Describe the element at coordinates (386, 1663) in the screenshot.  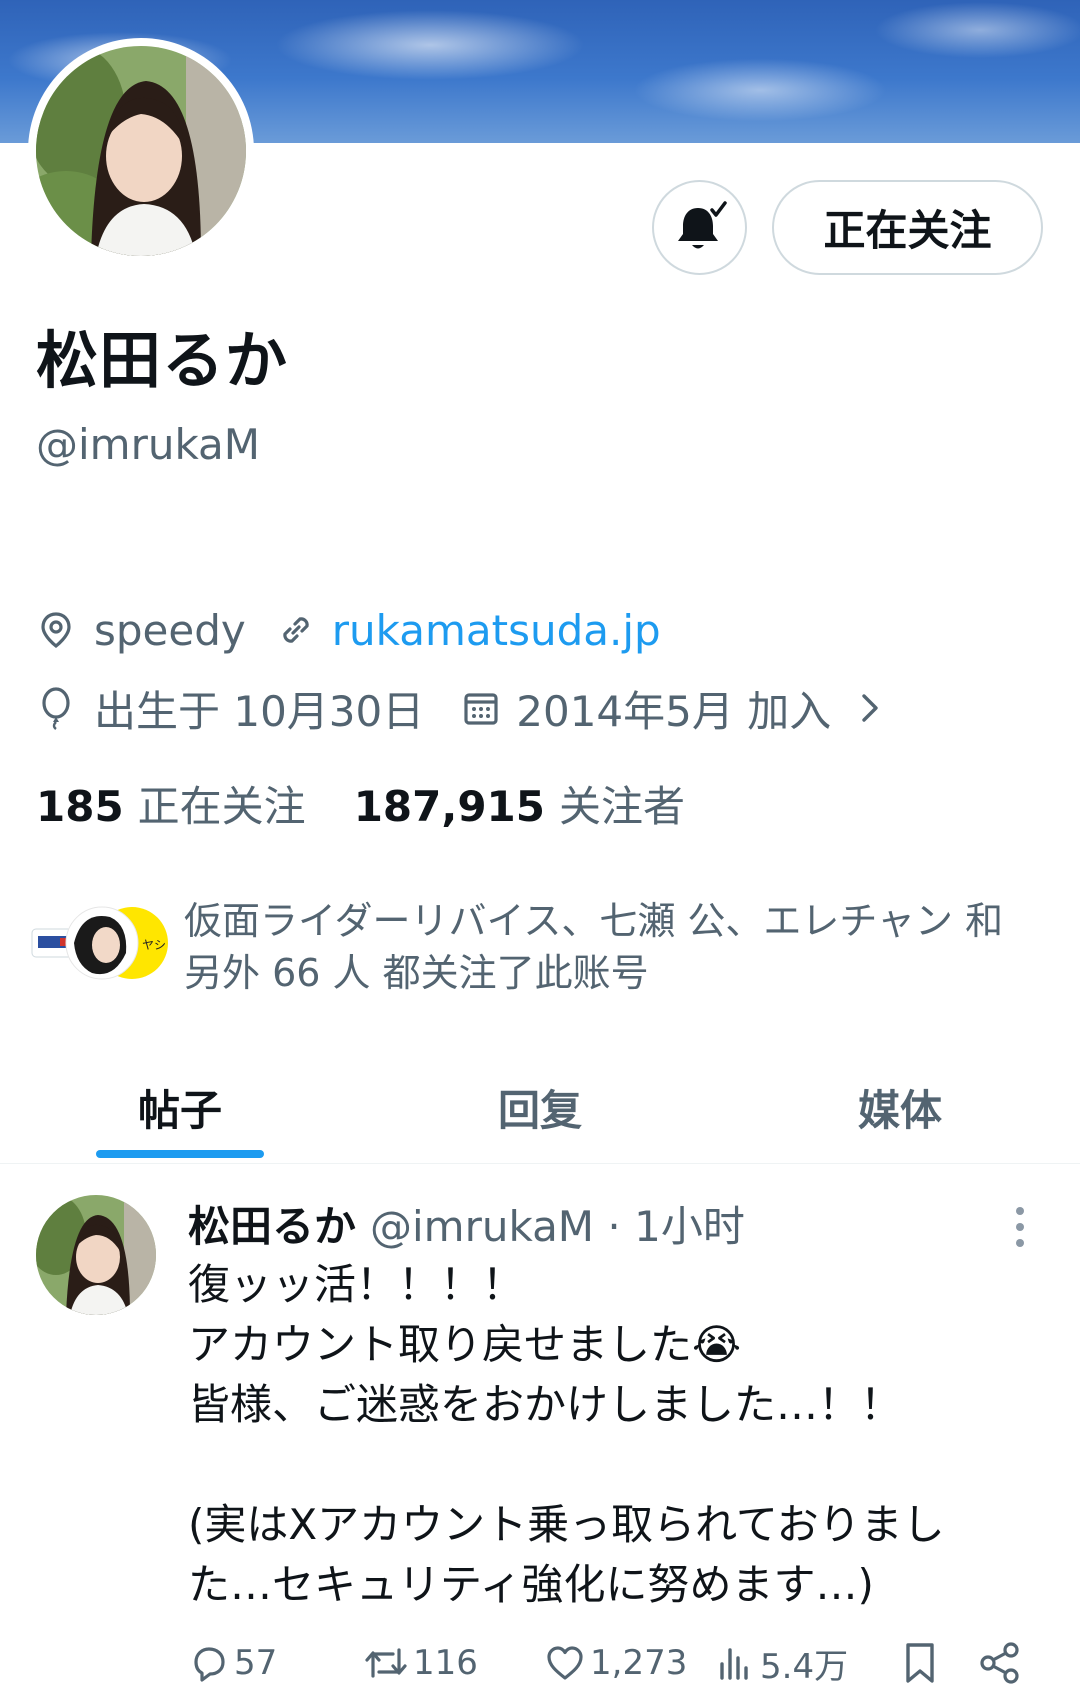
I see `repost-icon` at that location.